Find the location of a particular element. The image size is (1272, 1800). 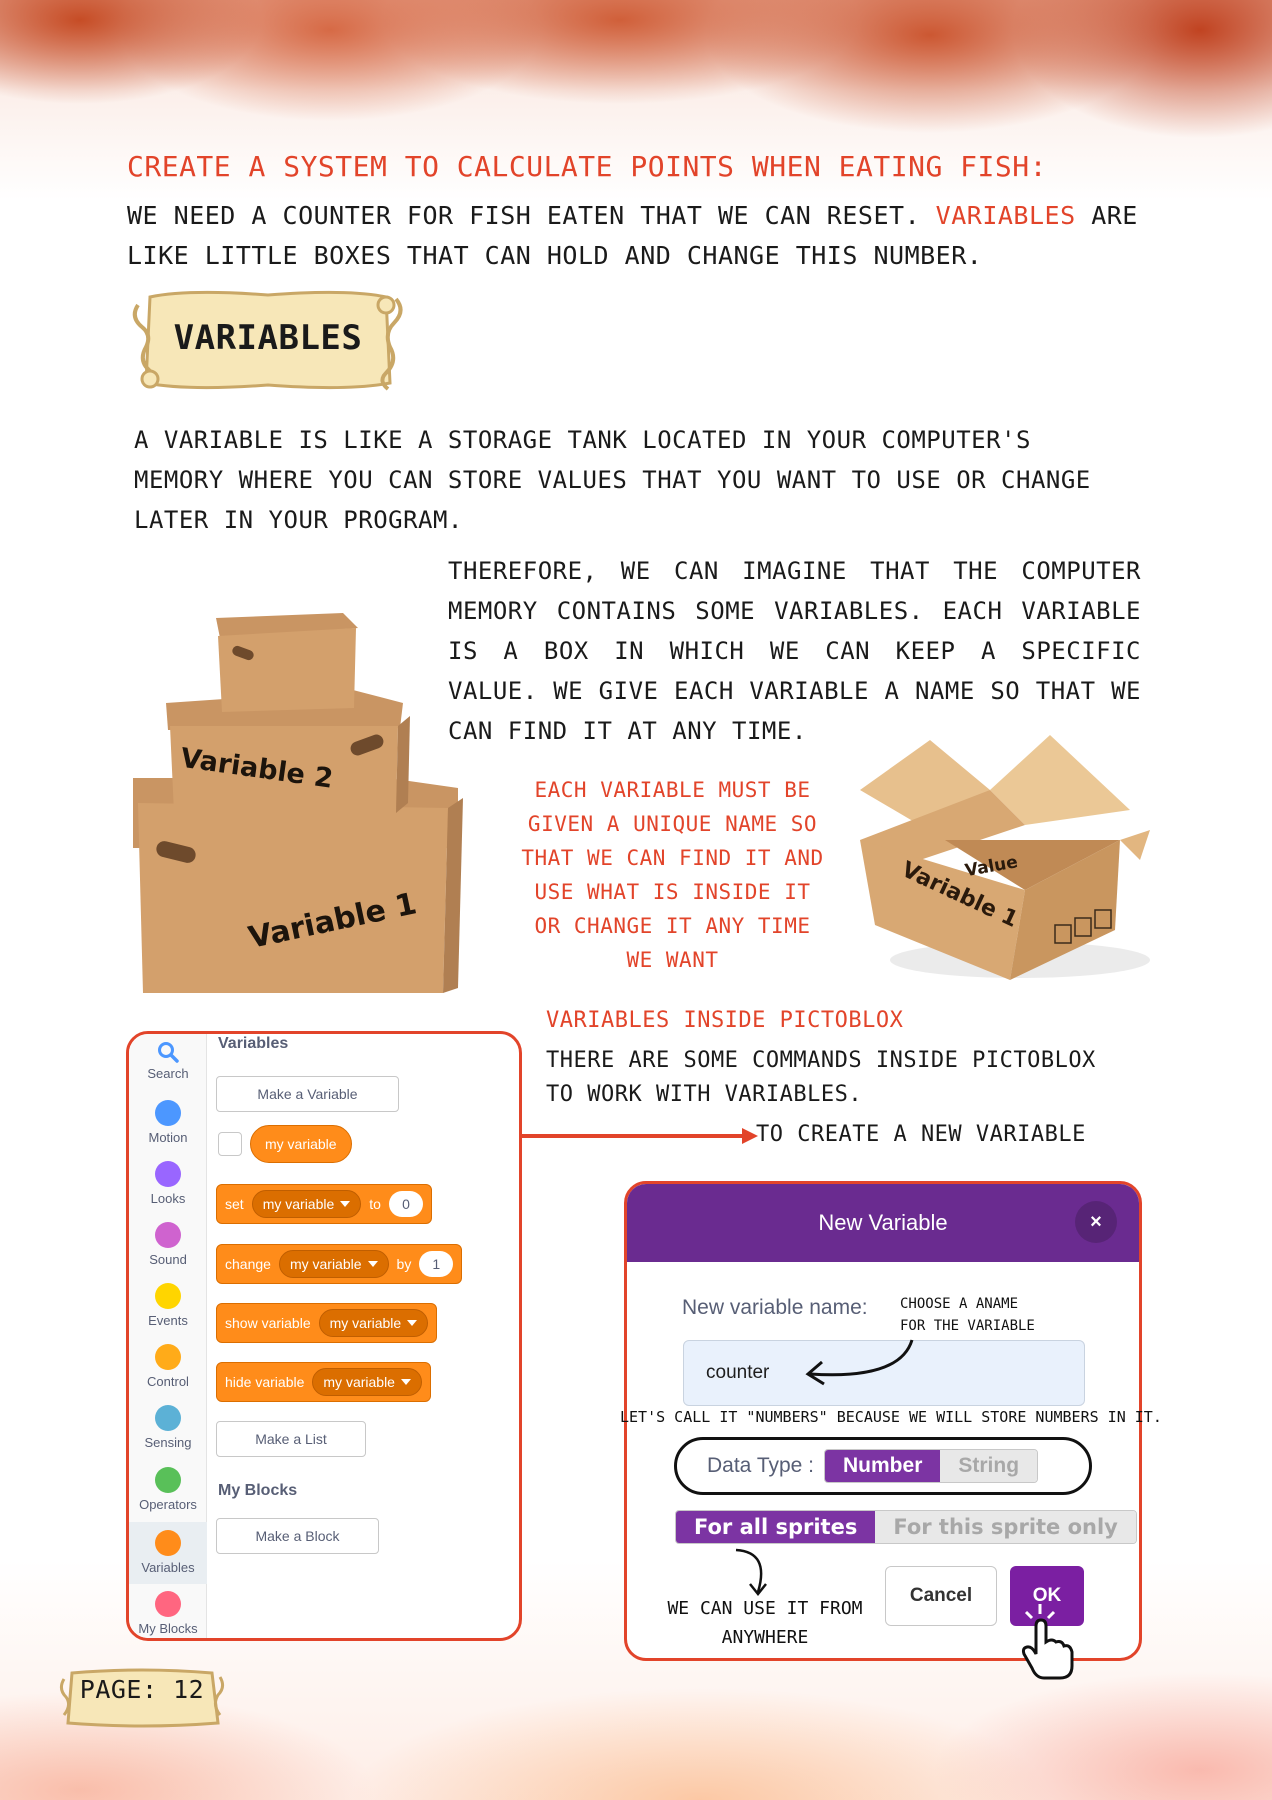

pictoblox-heading: VARIABLES INSIDE PICTOBLOX is located at coordinates (725, 1020).